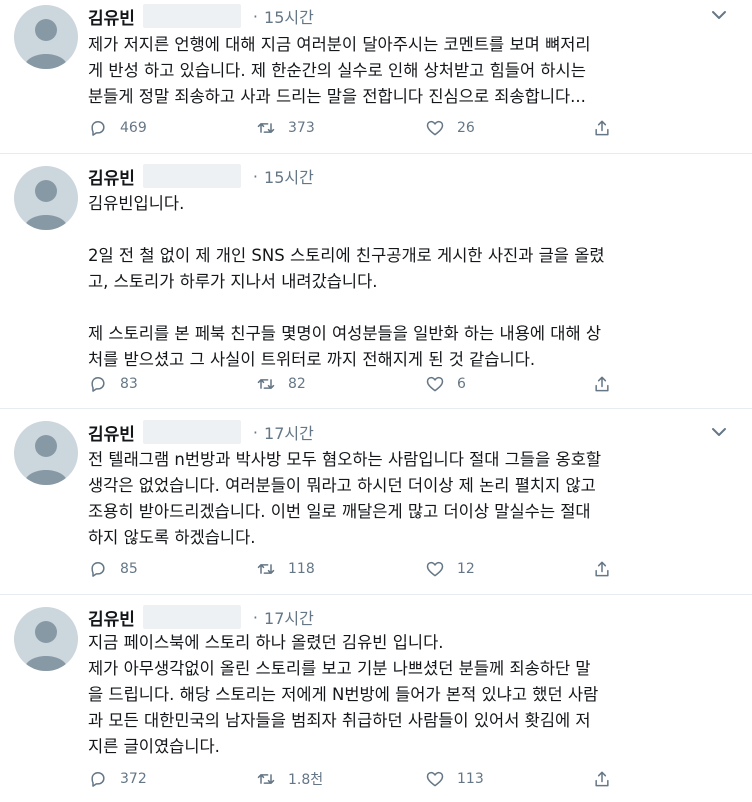 The image size is (752, 802). What do you see at coordinates (466, 128) in the screenshot?
I see `like-count: 26` at bounding box center [466, 128].